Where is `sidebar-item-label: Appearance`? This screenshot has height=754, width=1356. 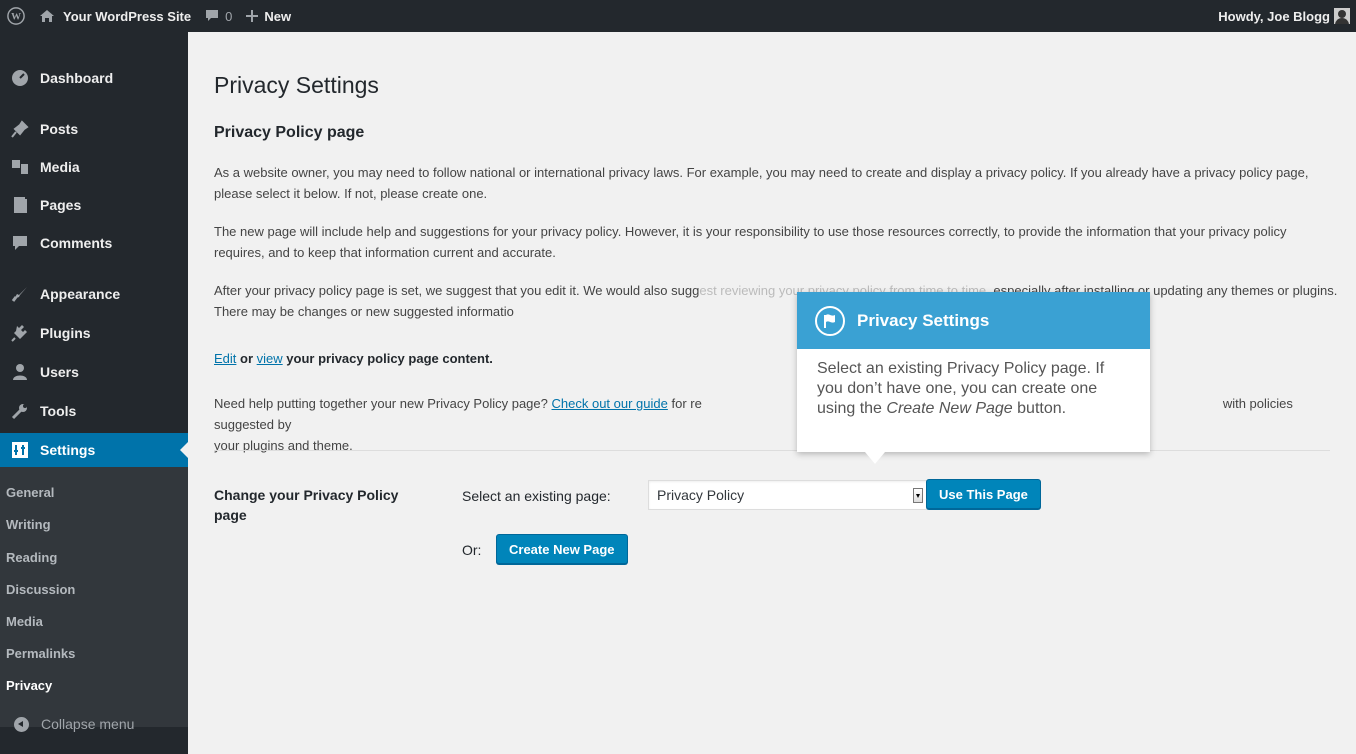
sidebar-item-label: Appearance is located at coordinates (80, 294).